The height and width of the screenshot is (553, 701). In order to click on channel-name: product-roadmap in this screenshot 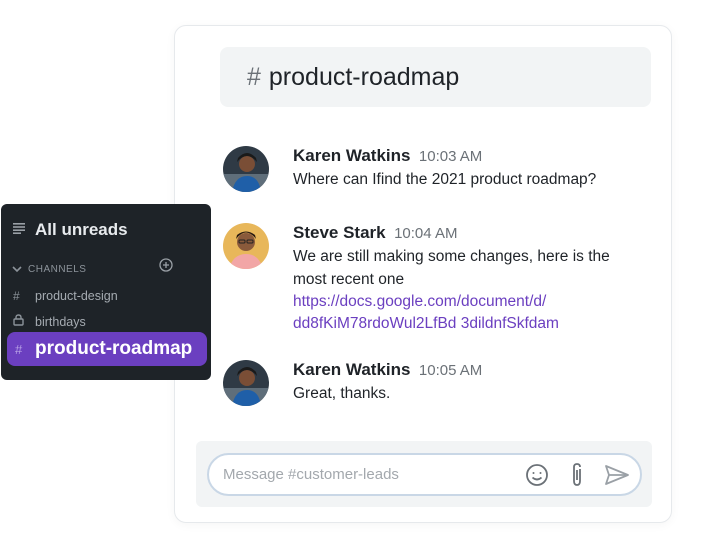, I will do `click(114, 348)`.